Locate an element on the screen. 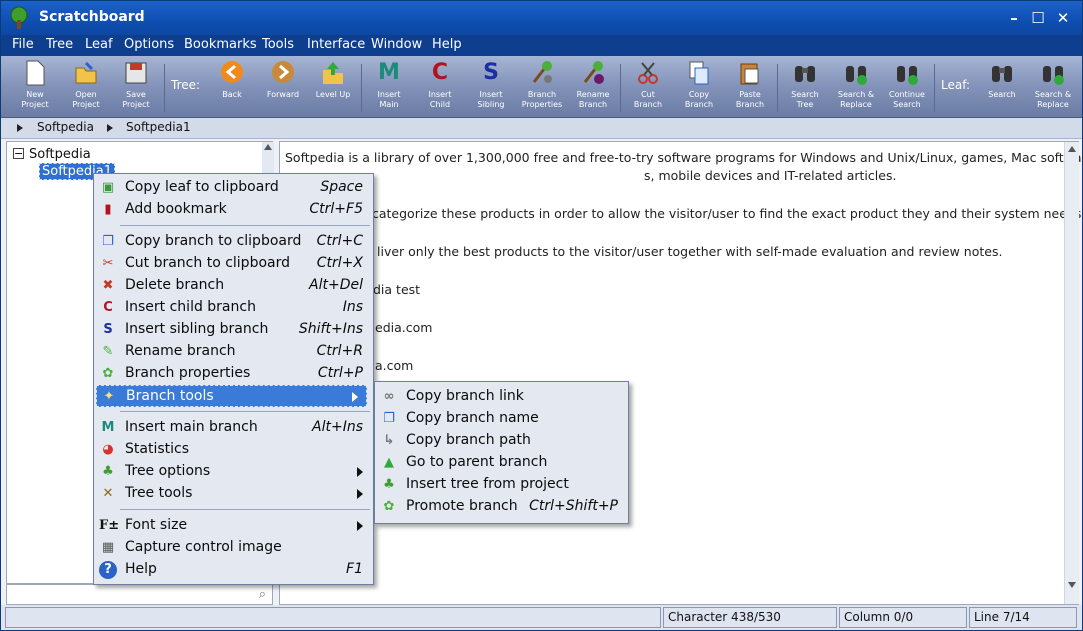 The width and height of the screenshot is (1083, 631). level-up-icon is located at coordinates (333, 73).